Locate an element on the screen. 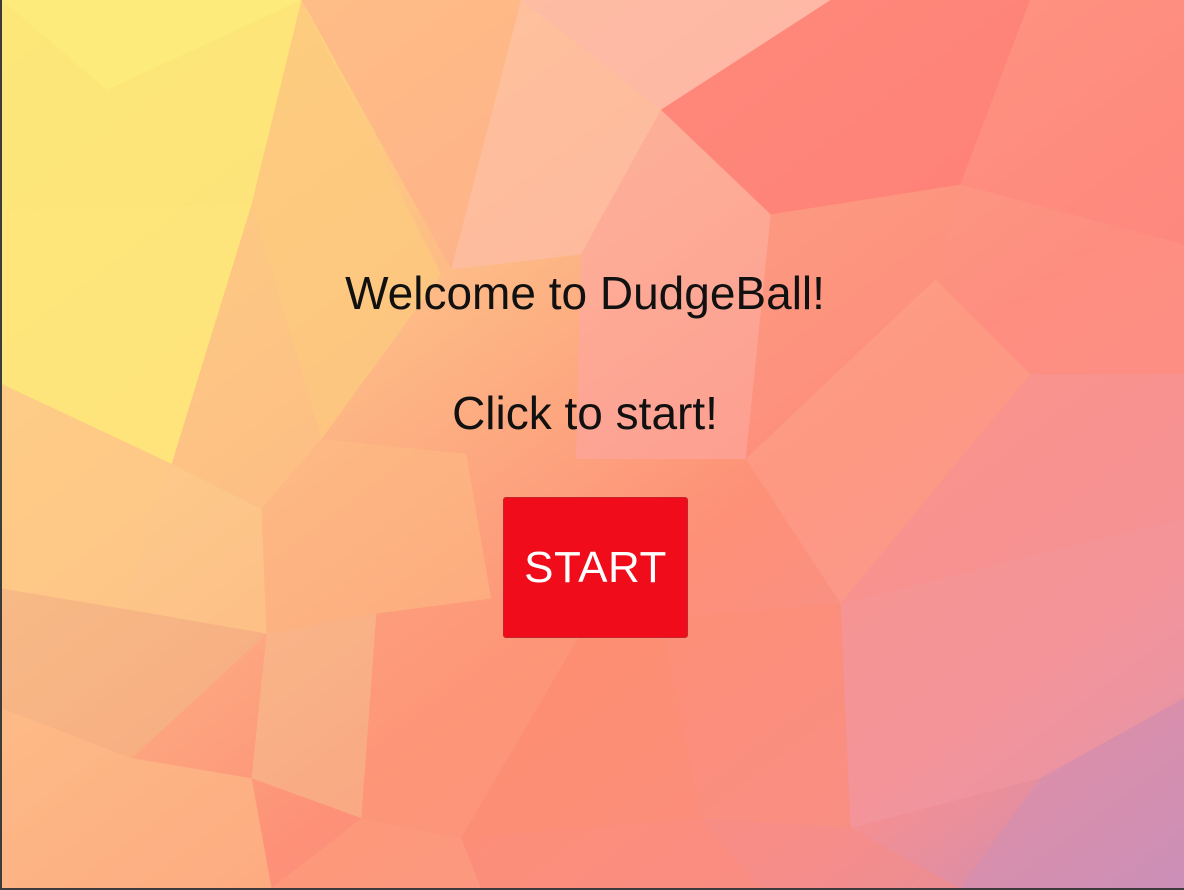 This screenshot has width=1184, height=890. instruction-text: Click to start! is located at coordinates (585, 413).